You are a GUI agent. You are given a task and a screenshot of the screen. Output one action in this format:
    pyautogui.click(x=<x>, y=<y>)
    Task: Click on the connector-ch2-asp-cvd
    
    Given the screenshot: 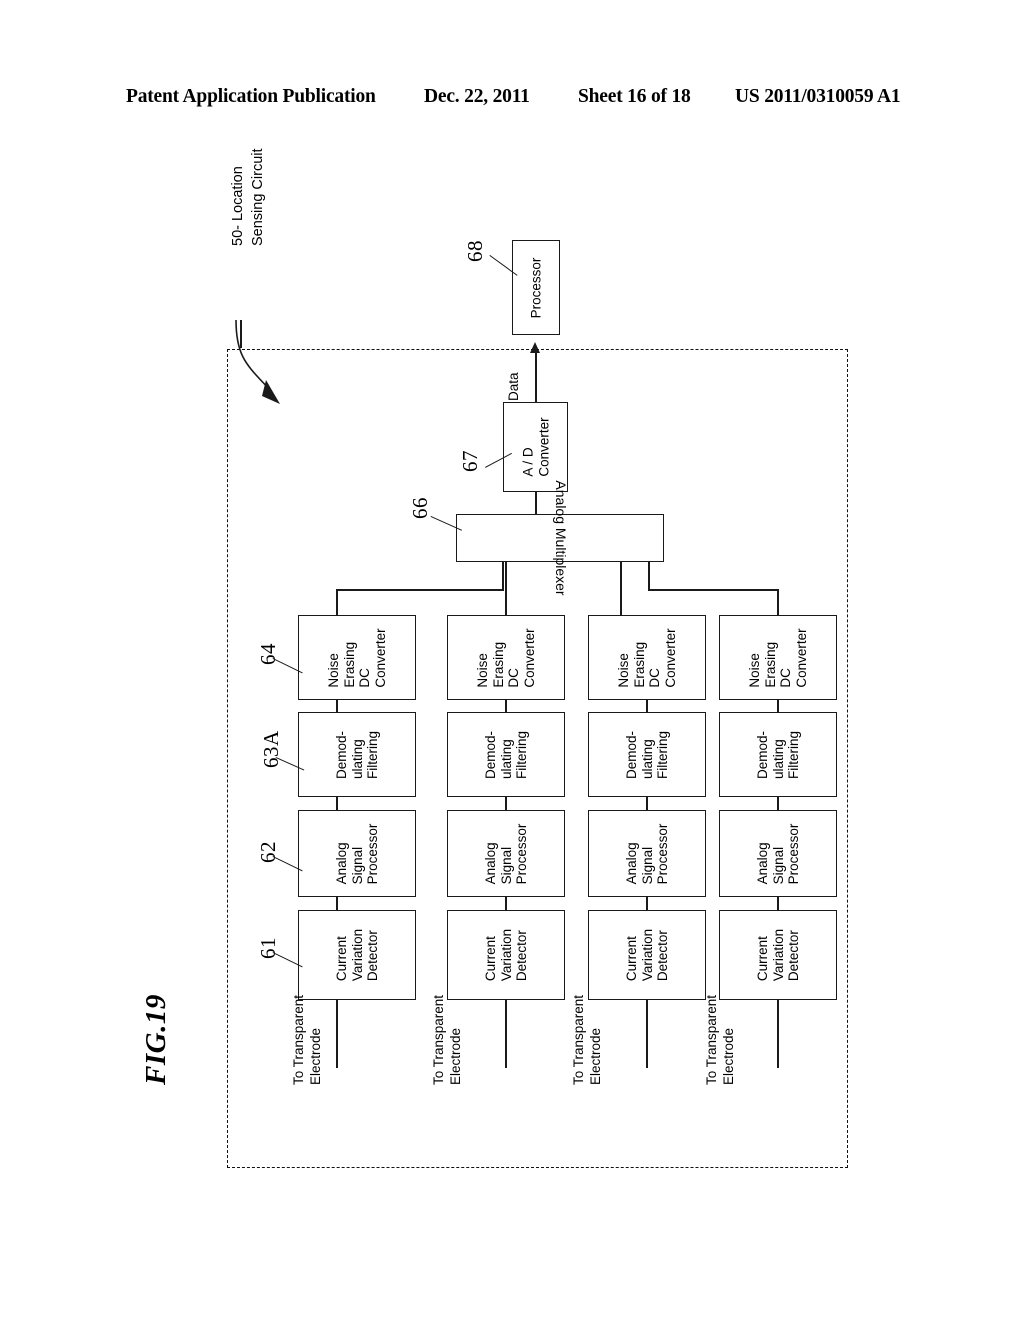 What is the action you would take?
    pyautogui.click(x=506, y=903)
    